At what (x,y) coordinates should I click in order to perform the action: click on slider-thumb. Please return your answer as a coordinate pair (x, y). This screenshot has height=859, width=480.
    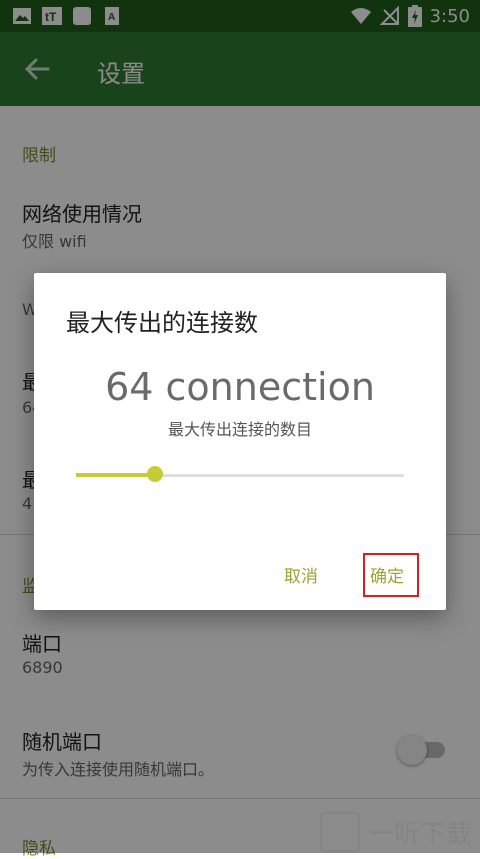
    Looking at the image, I should click on (154, 474).